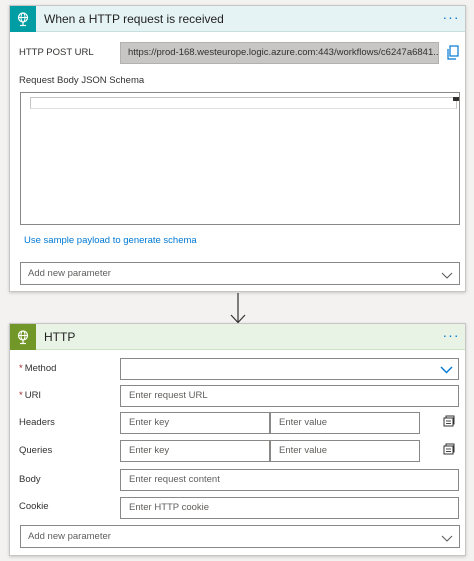  Describe the element at coordinates (289, 369) in the screenshot. I see `method-select` at that location.